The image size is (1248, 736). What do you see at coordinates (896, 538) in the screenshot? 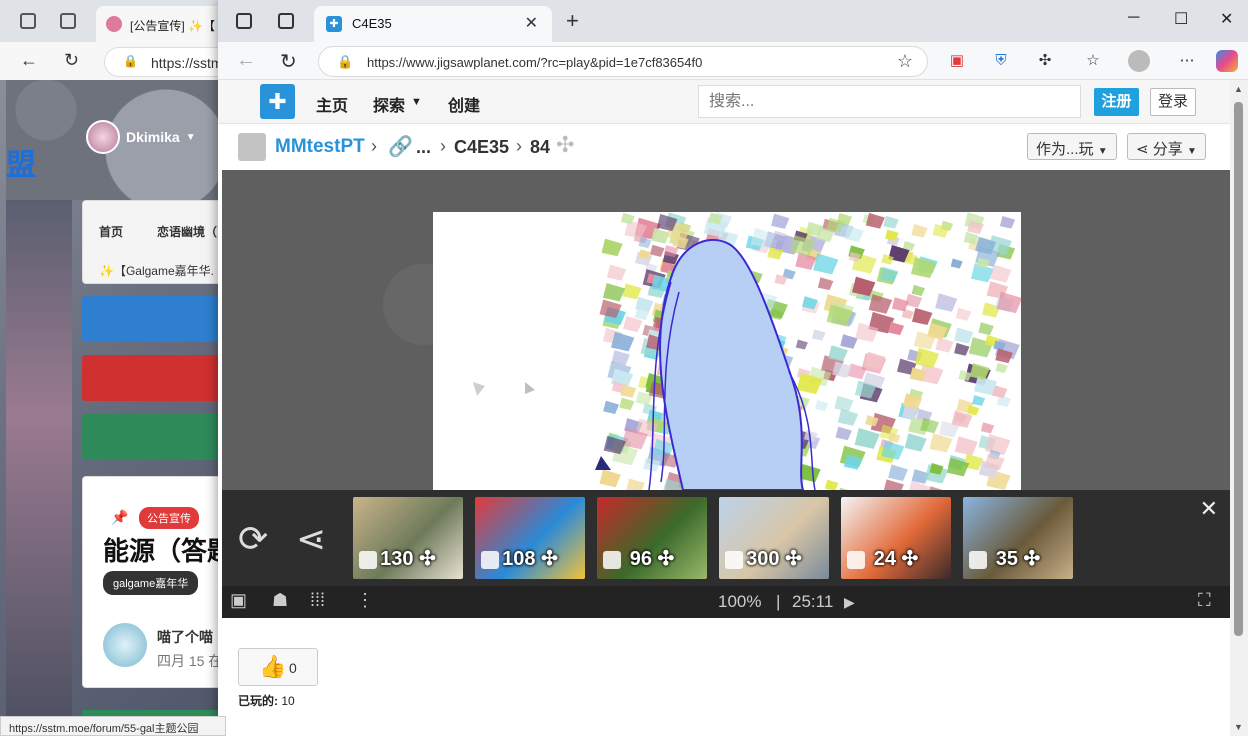
I see `recommended-puzzle: 24 ✣` at bounding box center [896, 538].